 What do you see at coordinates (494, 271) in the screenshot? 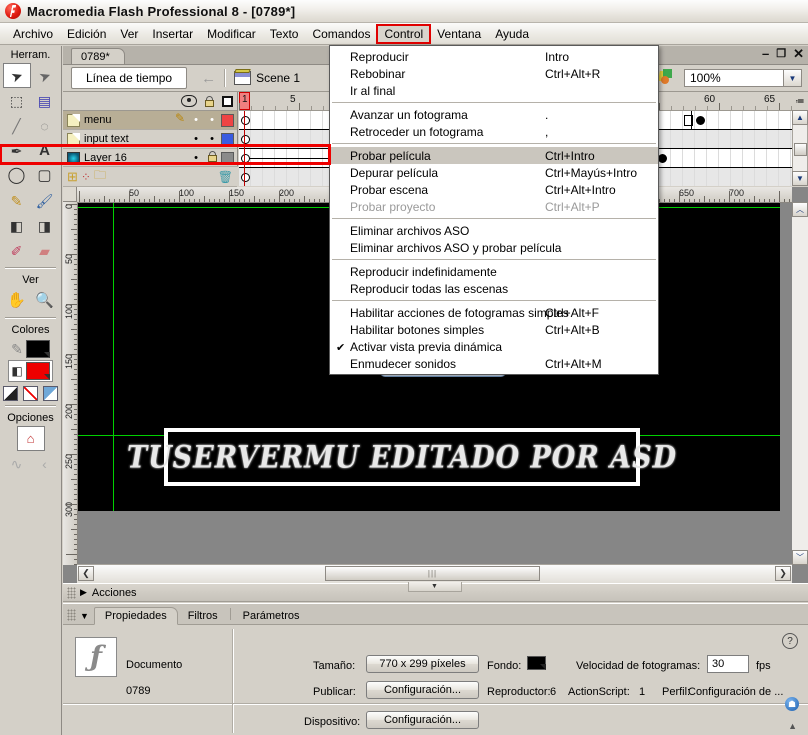
I see `menu-item-reproducir-indefinidamente: Reproducir indefinidamente` at bounding box center [494, 271].